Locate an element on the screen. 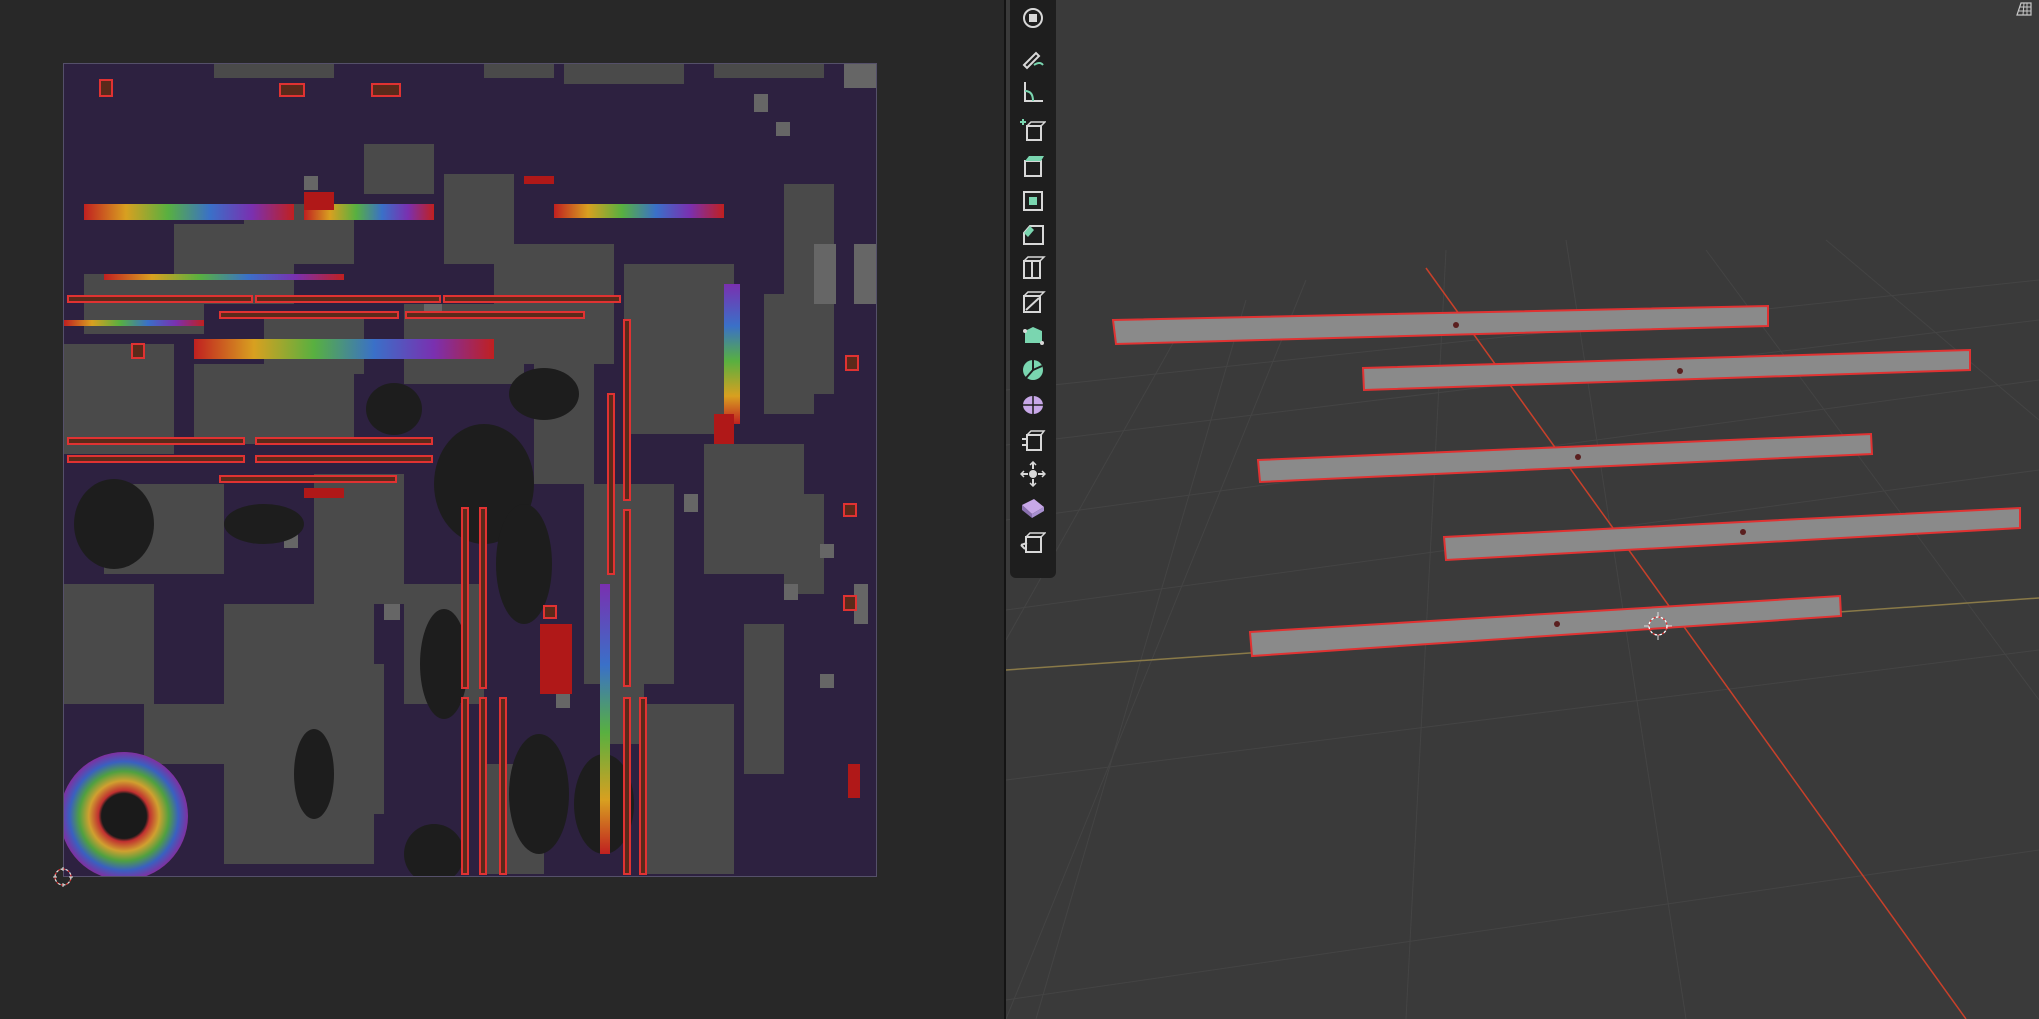 The image size is (2039, 1019). extrude-region-tool-icon is located at coordinates (1033, 166).